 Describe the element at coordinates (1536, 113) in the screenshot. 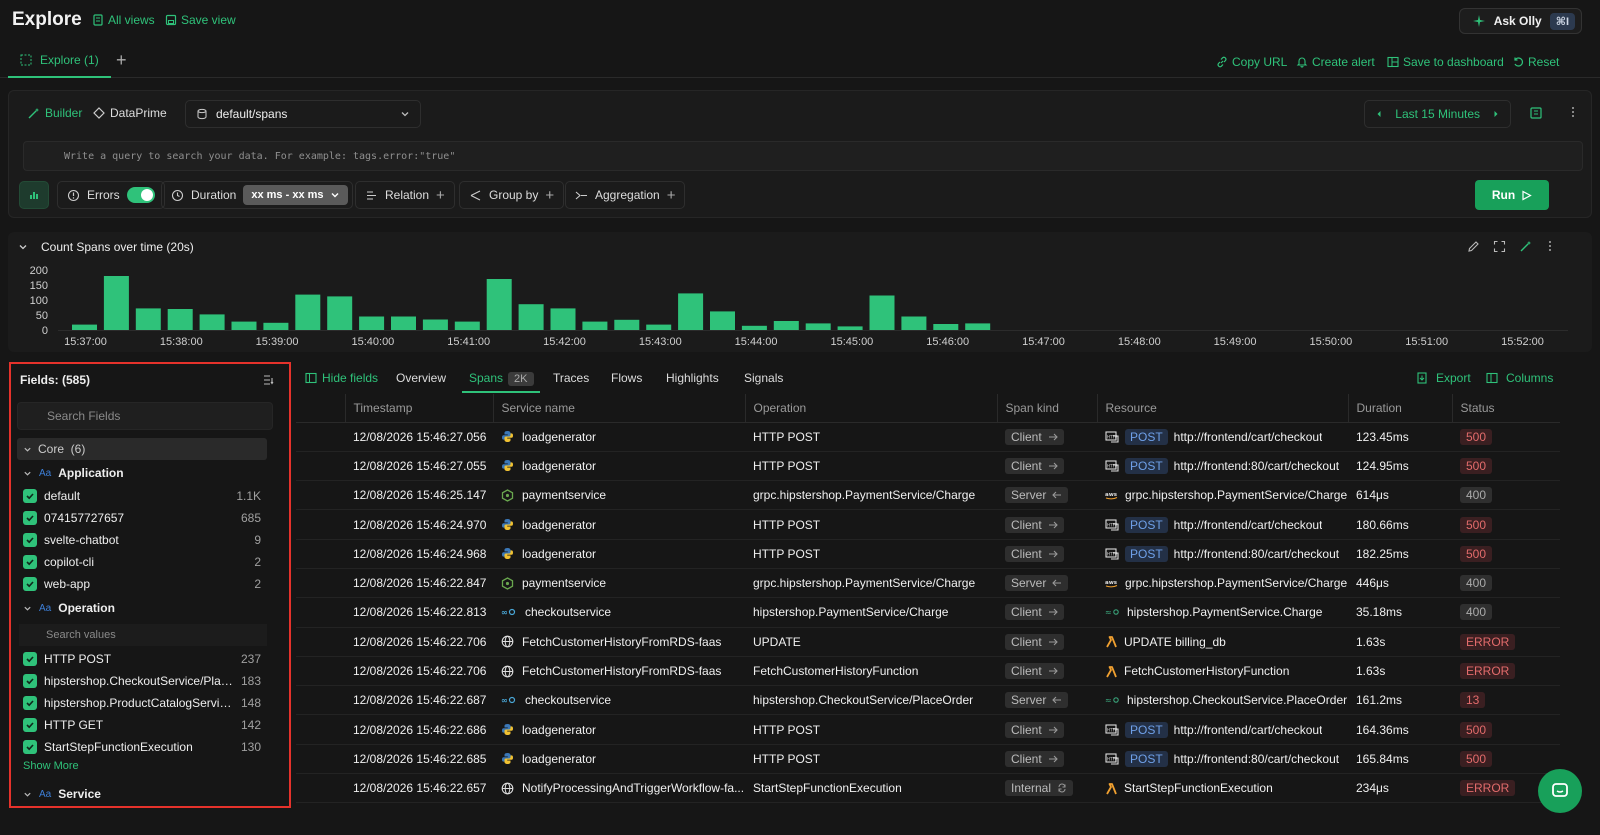

I see `saved-queries-button` at that location.